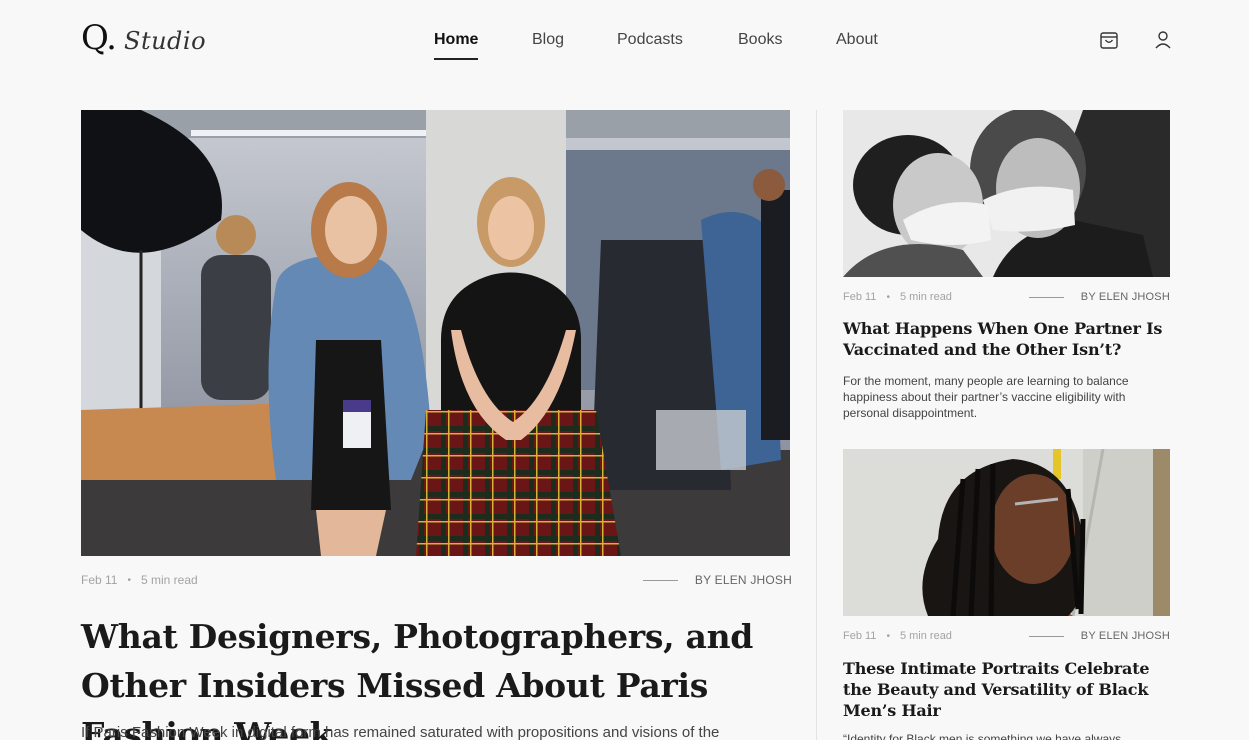 The image size is (1249, 740). What do you see at coordinates (860, 297) in the screenshot?
I see `card-date-1: Feb 11` at bounding box center [860, 297].